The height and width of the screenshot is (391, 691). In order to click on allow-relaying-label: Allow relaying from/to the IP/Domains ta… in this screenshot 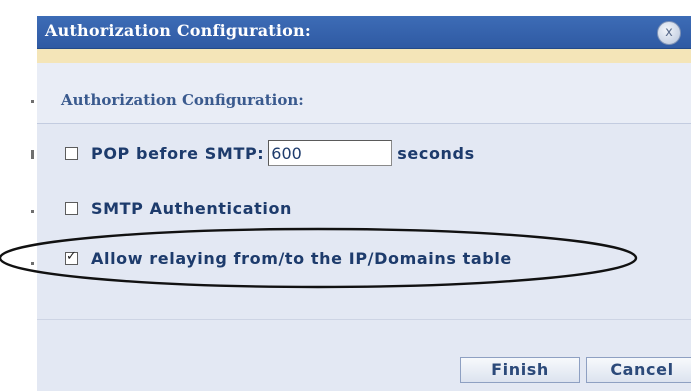, I will do `click(301, 258)`.